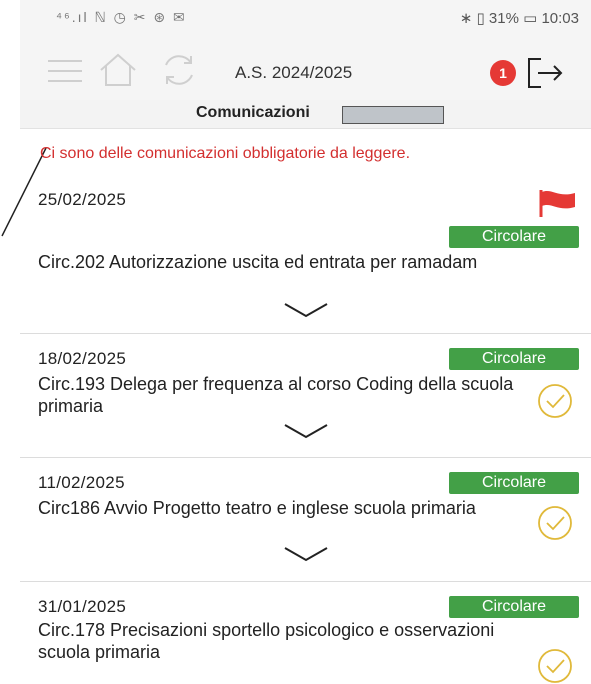  I want to click on refresh-icon, so click(179, 70).